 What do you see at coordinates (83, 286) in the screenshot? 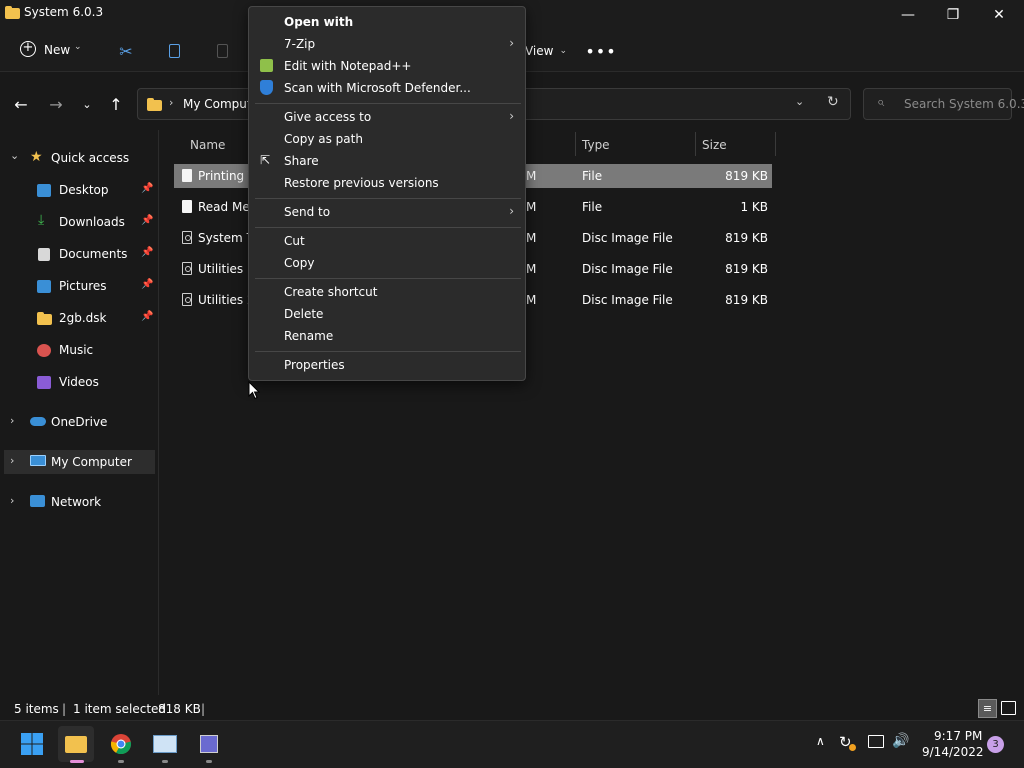
I see `nav-label: Pictures` at bounding box center [83, 286].